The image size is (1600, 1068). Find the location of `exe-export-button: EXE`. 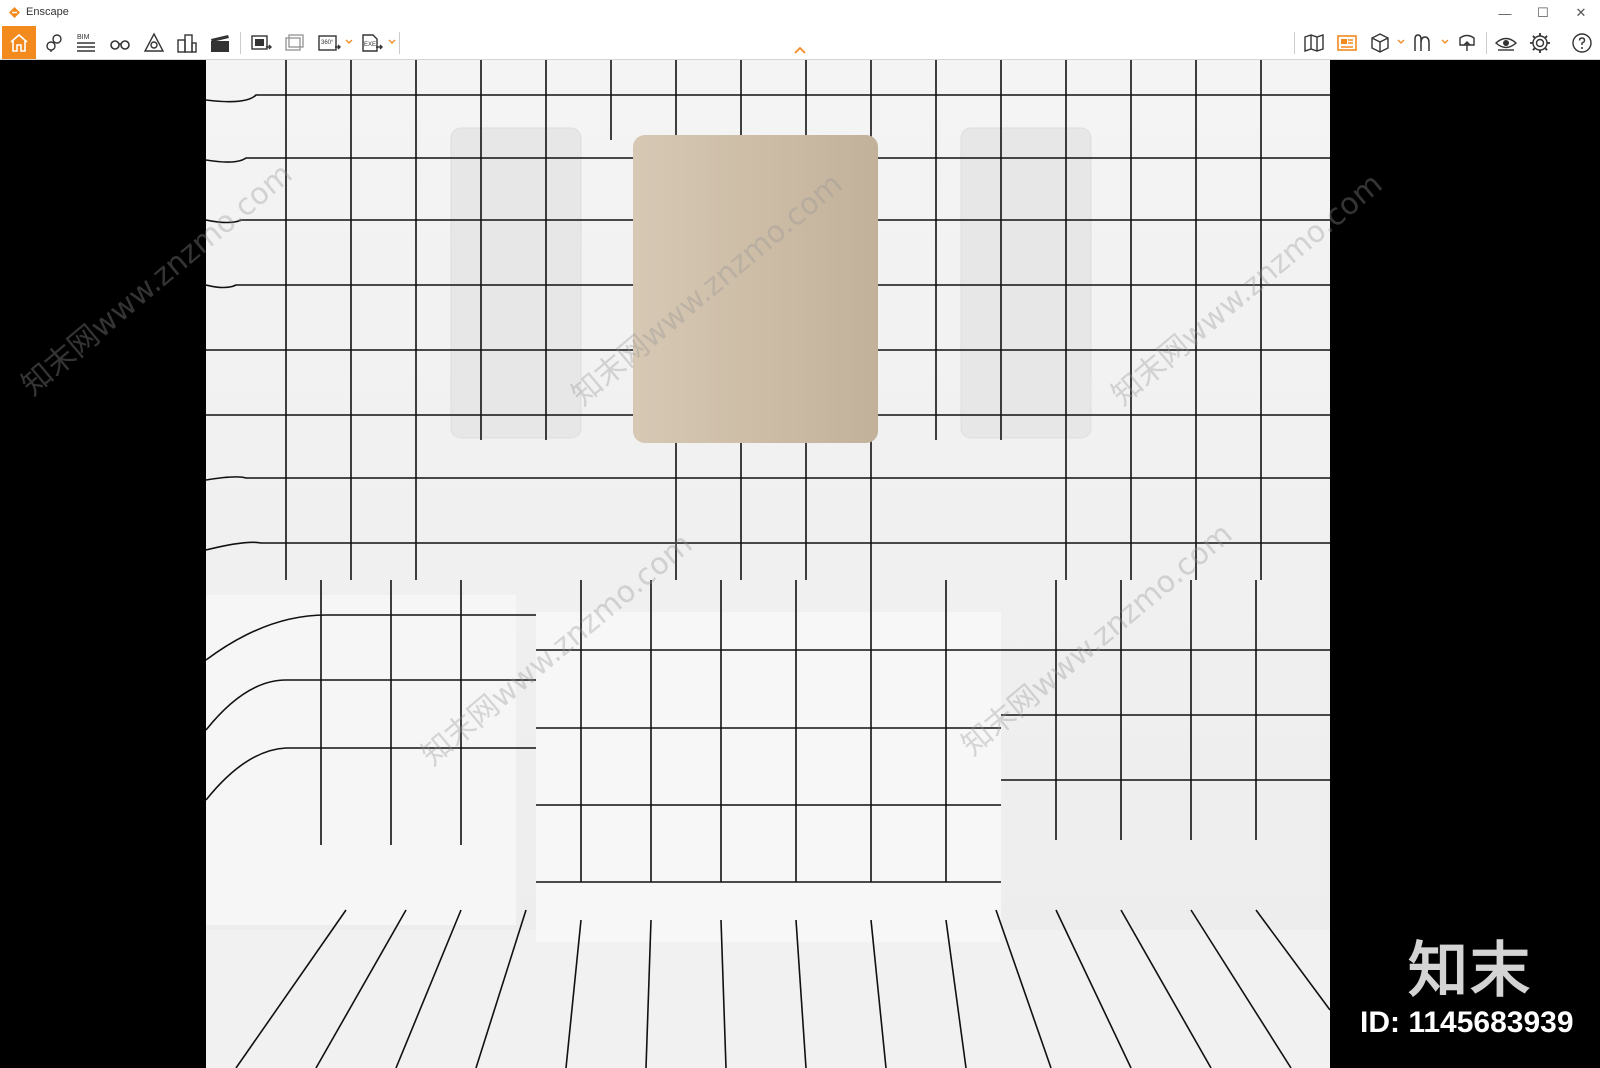

exe-export-button: EXE is located at coordinates (371, 42).